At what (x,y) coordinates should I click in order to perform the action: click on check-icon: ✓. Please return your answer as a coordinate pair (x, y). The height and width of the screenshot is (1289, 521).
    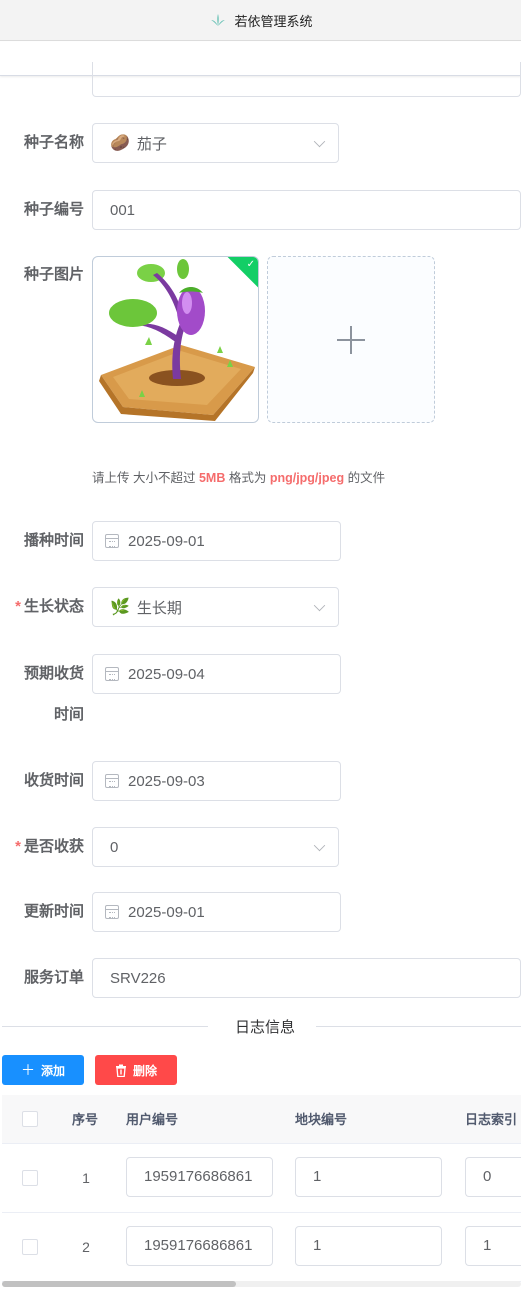
    Looking at the image, I should click on (250, 264).